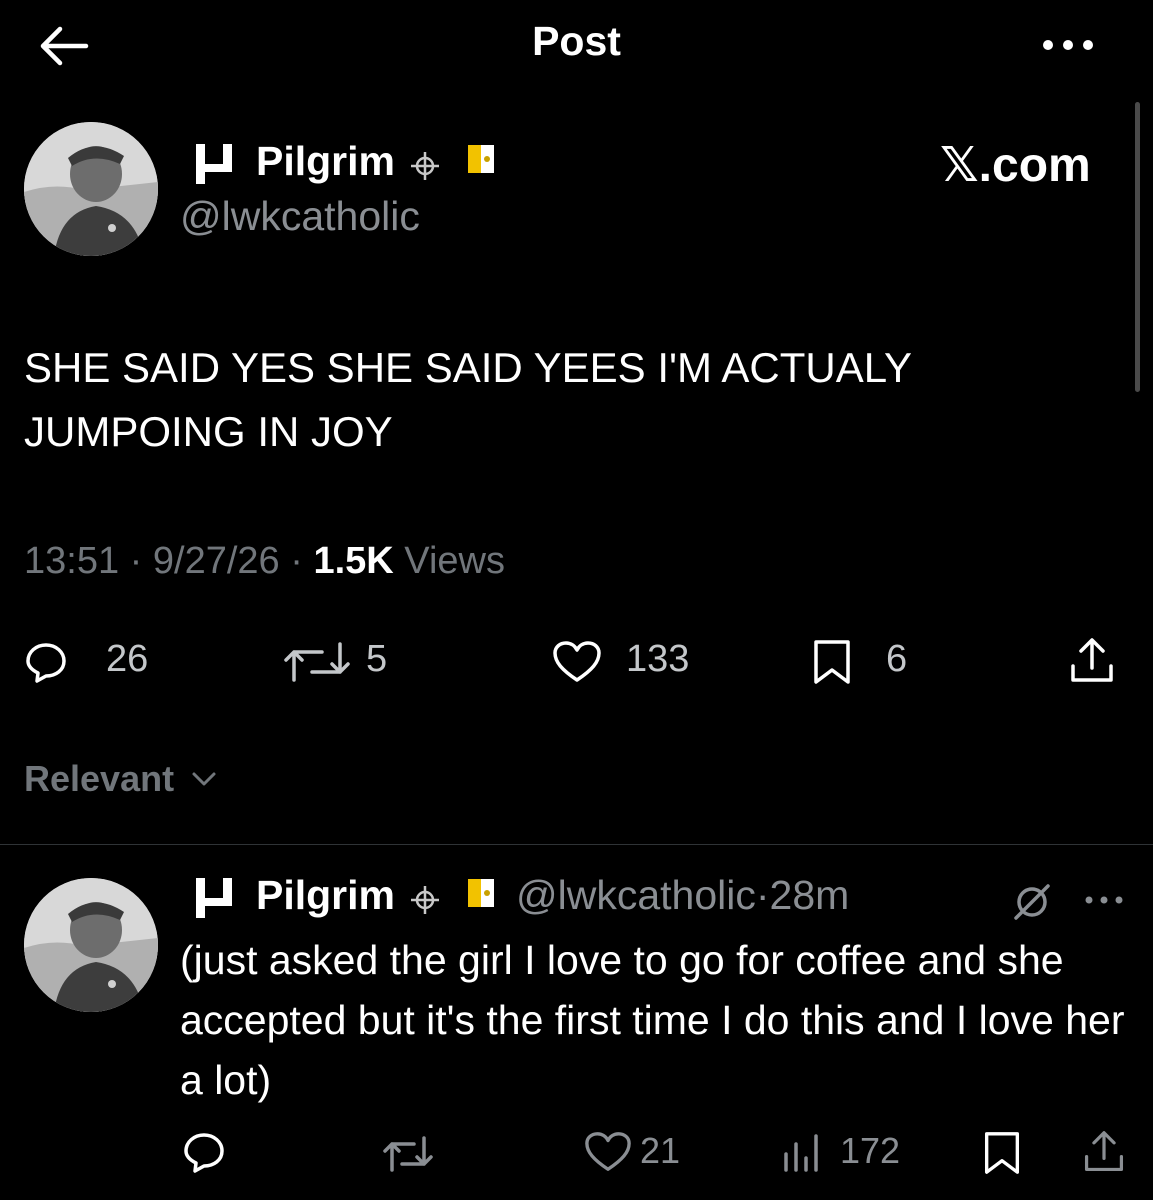  I want to click on post-time: 13:51, so click(71, 561).